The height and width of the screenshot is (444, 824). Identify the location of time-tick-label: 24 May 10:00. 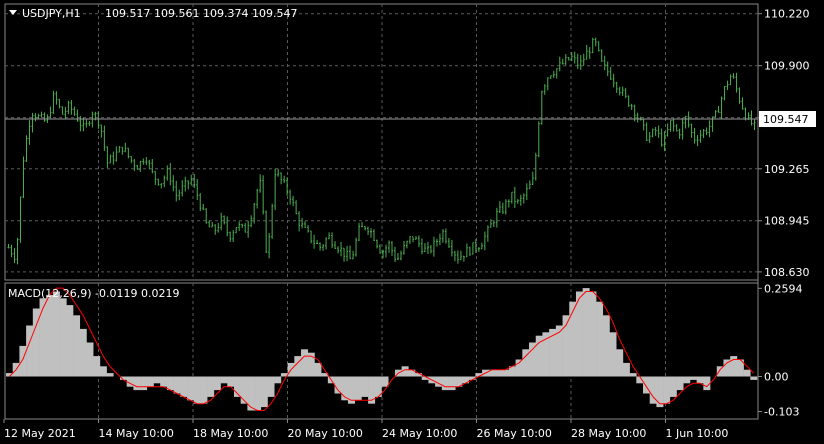
(419, 433).